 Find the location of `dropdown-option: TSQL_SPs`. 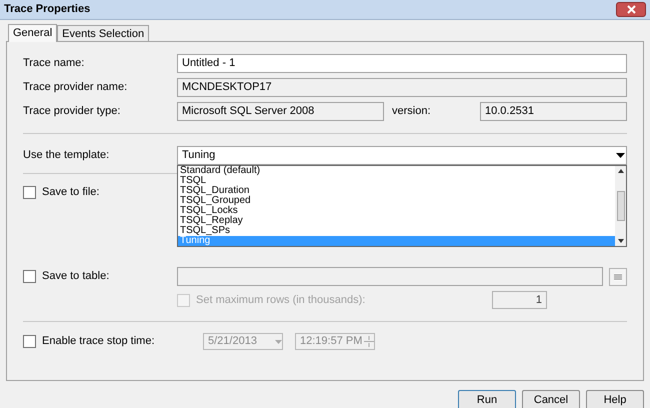

dropdown-option: TSQL_SPs is located at coordinates (396, 231).